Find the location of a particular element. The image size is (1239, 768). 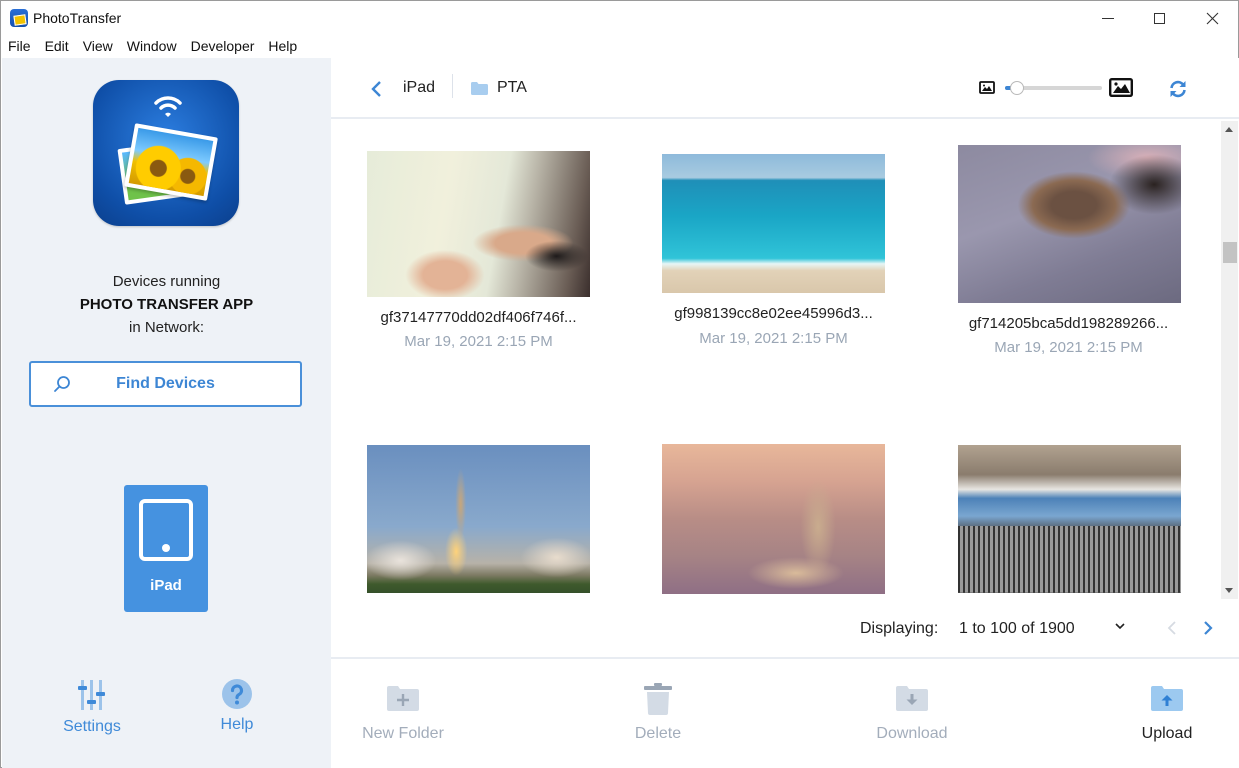

chevron-down-icon is located at coordinates (1120, 626).